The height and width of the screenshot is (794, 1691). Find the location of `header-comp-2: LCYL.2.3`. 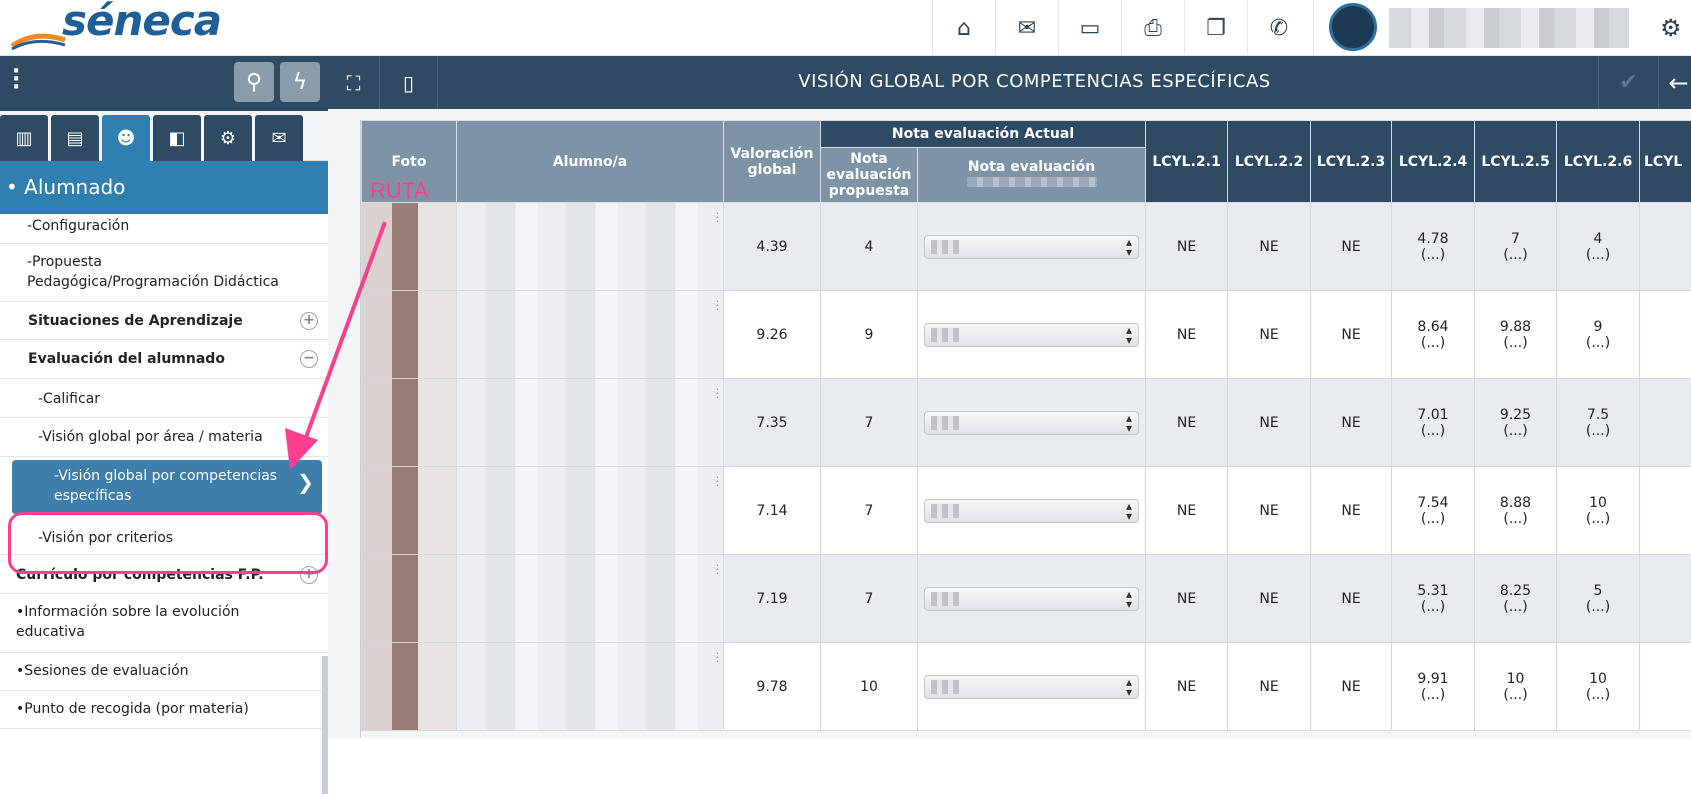

header-comp-2: LCYL.2.3 is located at coordinates (1351, 162).